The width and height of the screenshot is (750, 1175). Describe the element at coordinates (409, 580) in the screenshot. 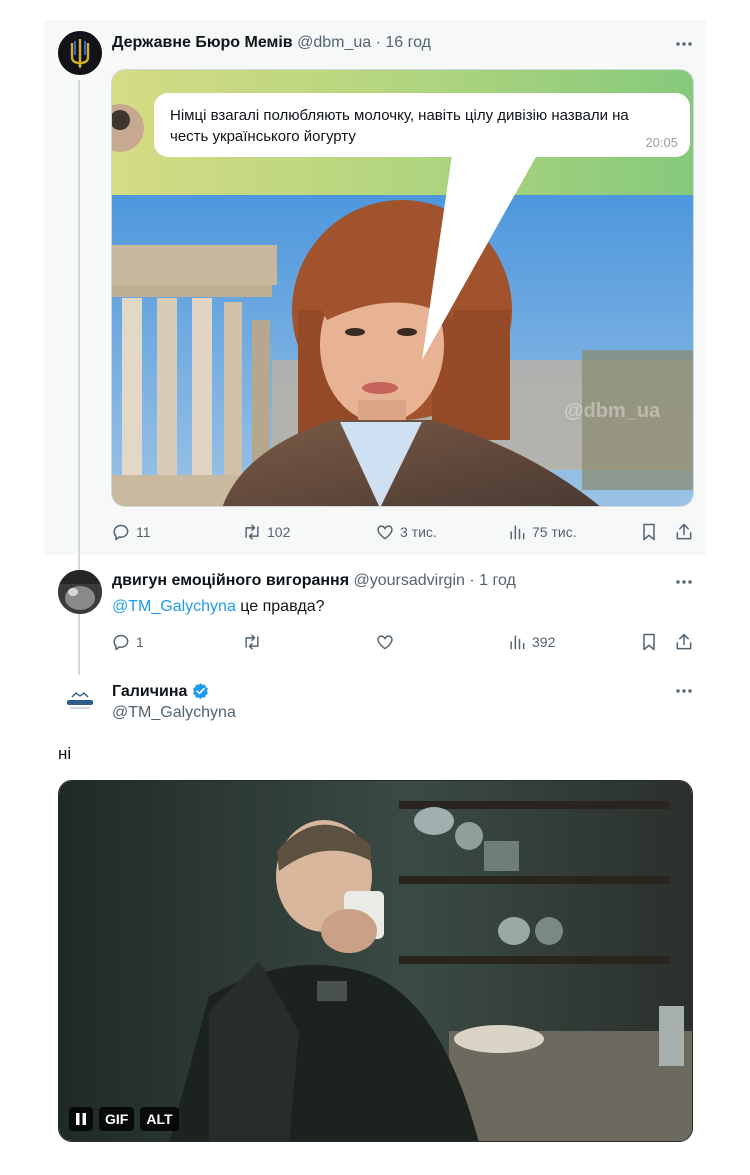

I see `tweet2-author-handle: @yoursadvirgin` at that location.